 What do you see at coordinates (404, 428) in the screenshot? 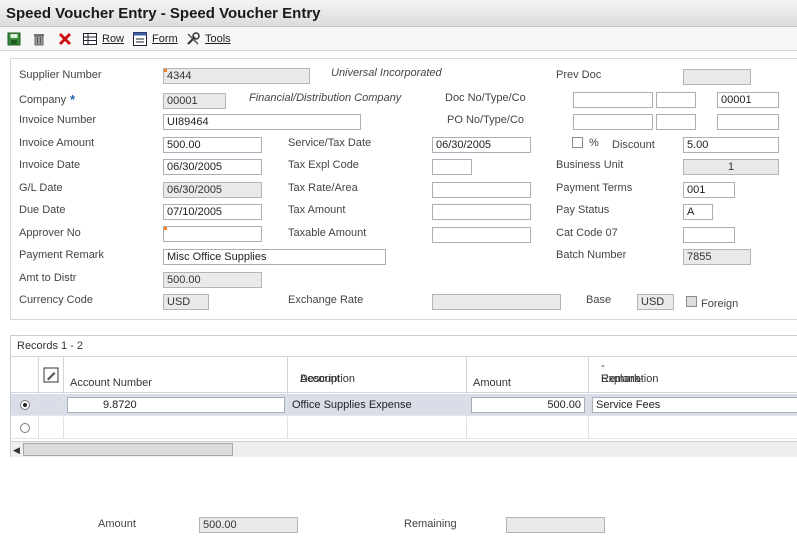
I see `table-row` at bounding box center [404, 428].